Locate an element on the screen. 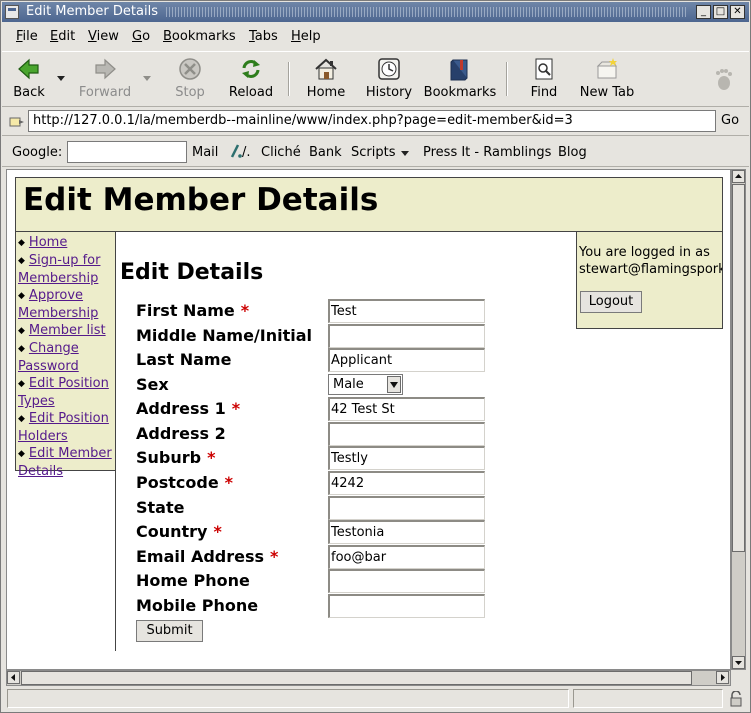  email-input: foo@bar is located at coordinates (406, 557).